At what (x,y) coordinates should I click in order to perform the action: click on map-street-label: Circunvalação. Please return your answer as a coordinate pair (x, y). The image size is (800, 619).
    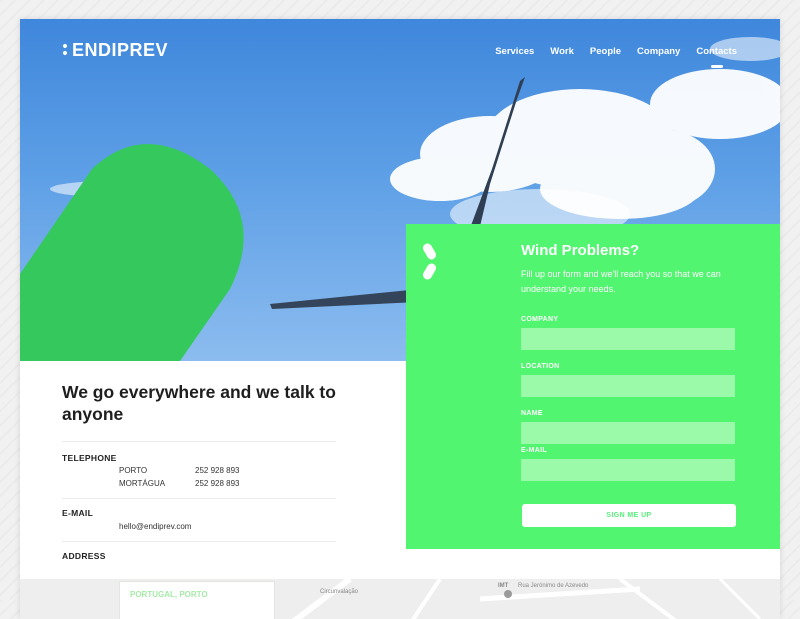
    Looking at the image, I should click on (339, 592).